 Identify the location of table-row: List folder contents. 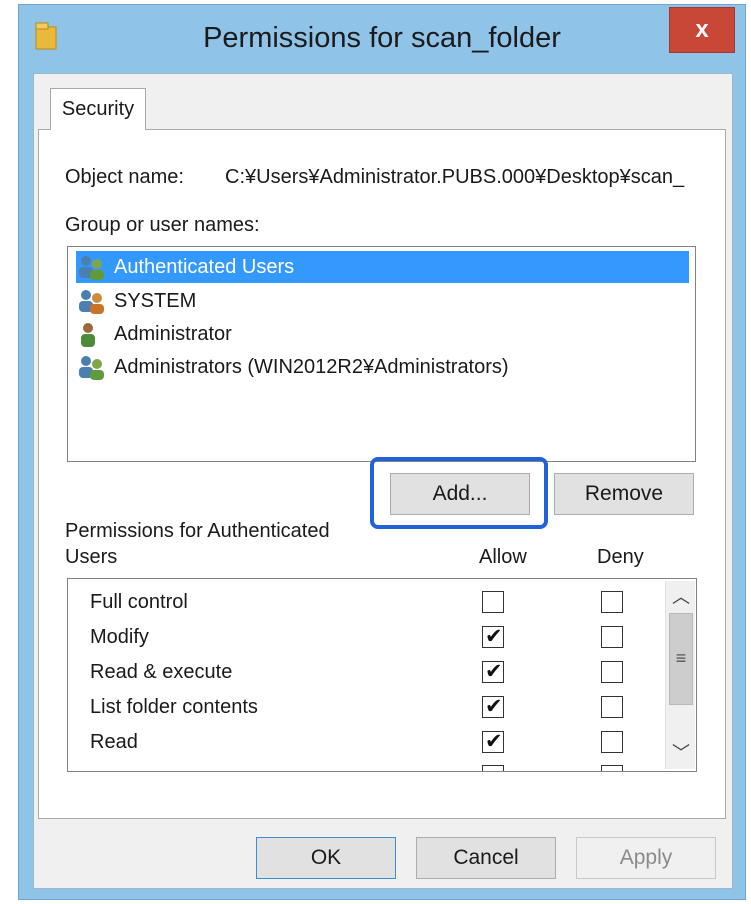
(174, 707).